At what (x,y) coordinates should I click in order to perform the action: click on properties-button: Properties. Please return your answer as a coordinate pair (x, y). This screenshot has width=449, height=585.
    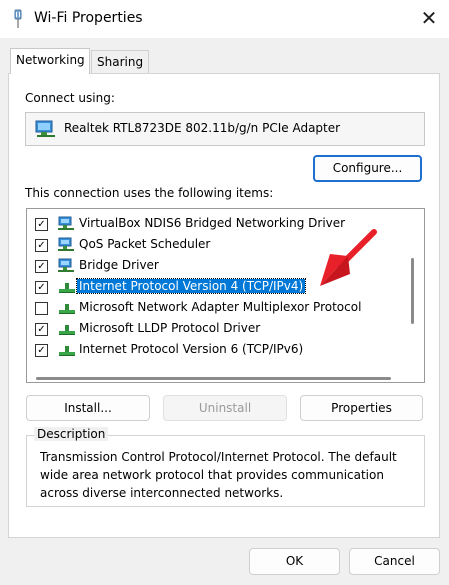
    Looking at the image, I should click on (361, 408).